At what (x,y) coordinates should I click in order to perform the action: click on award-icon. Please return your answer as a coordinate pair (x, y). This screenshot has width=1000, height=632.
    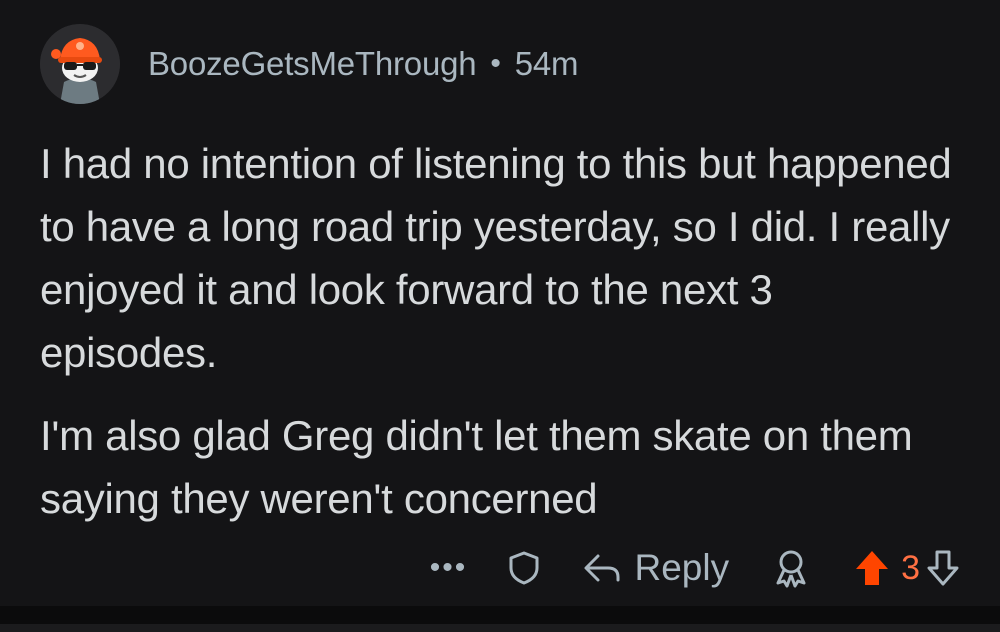
    Looking at the image, I should click on (791, 569).